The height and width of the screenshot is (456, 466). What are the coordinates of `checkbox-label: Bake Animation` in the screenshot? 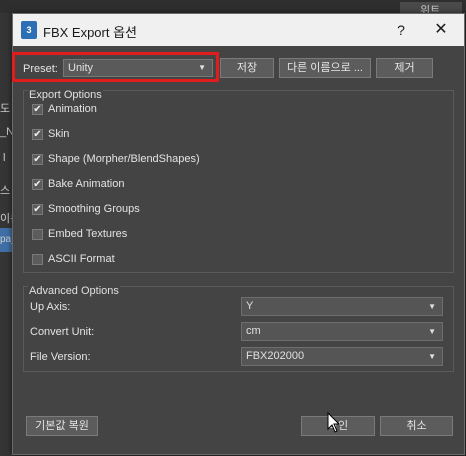 It's located at (86, 184).